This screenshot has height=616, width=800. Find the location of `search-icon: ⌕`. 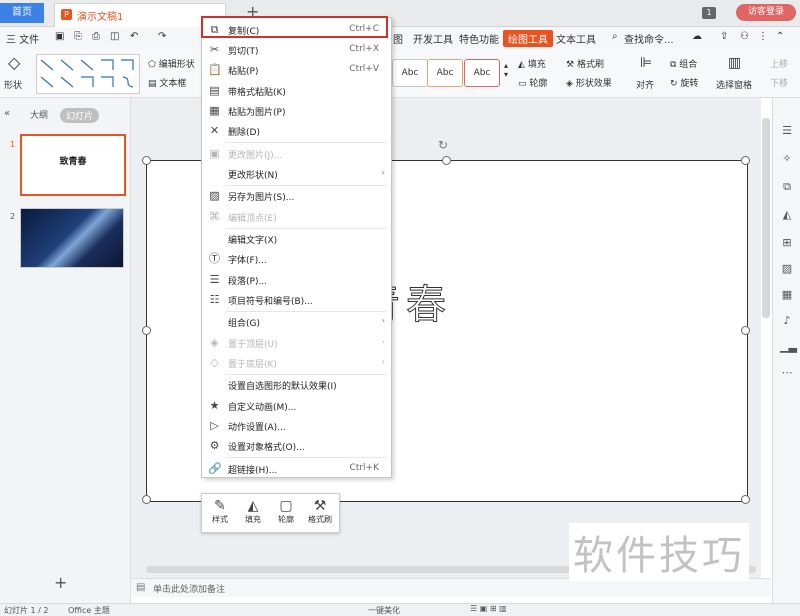

search-icon: ⌕ is located at coordinates (615, 36).